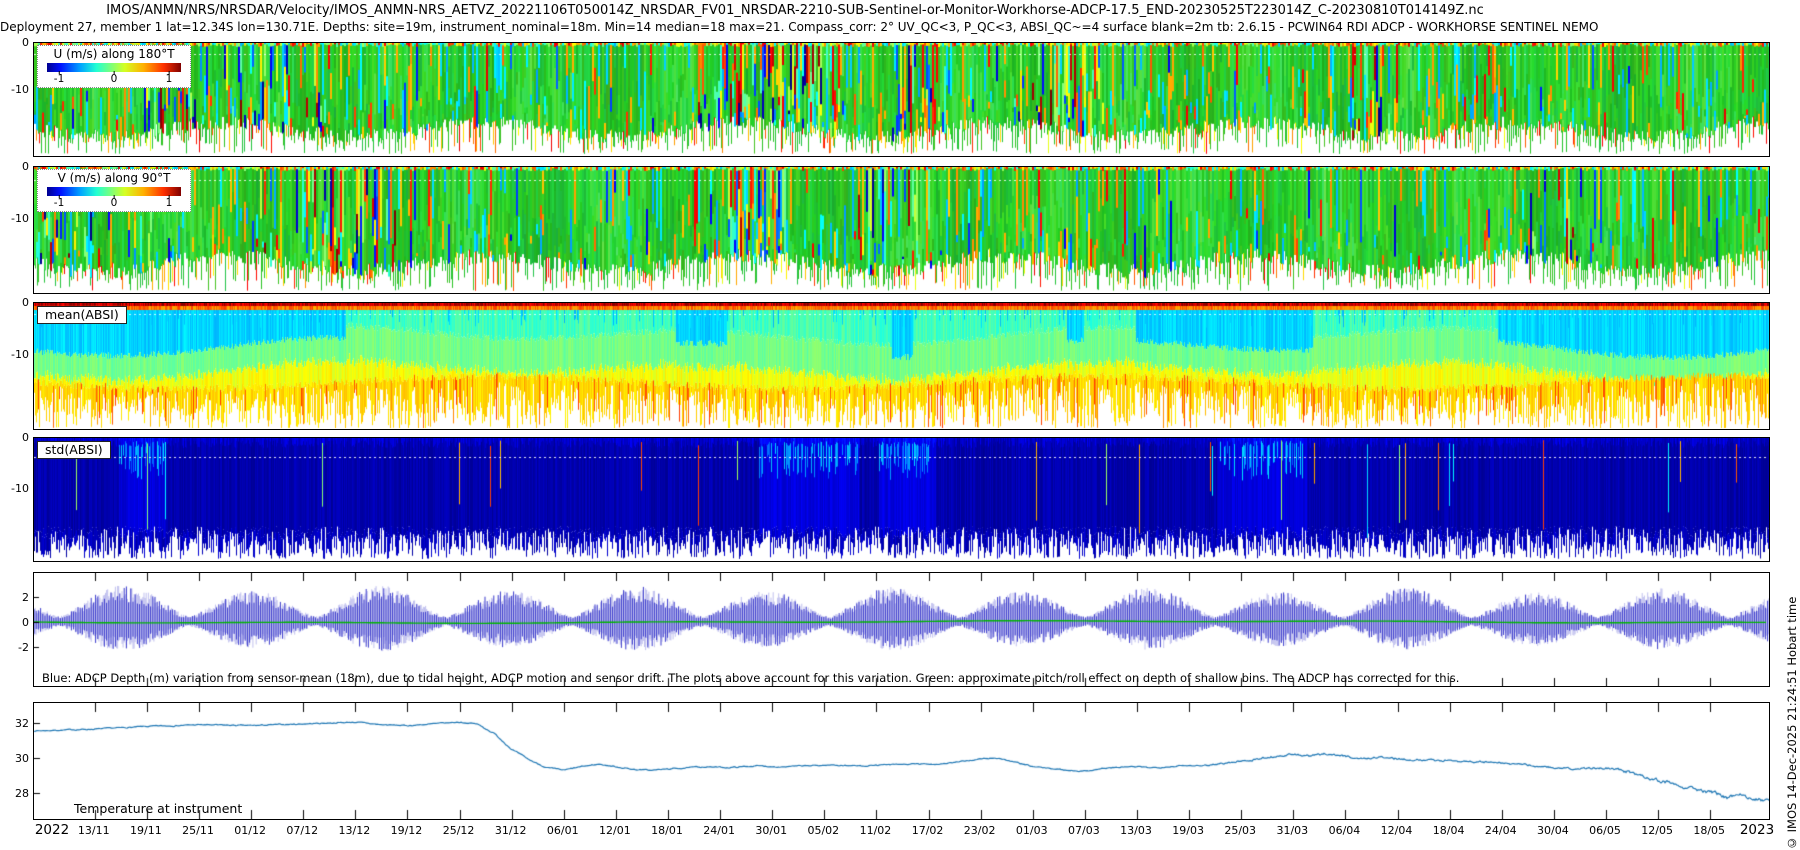  What do you see at coordinates (22, 759) in the screenshot?
I see `y-tick-label: 30` at bounding box center [22, 759].